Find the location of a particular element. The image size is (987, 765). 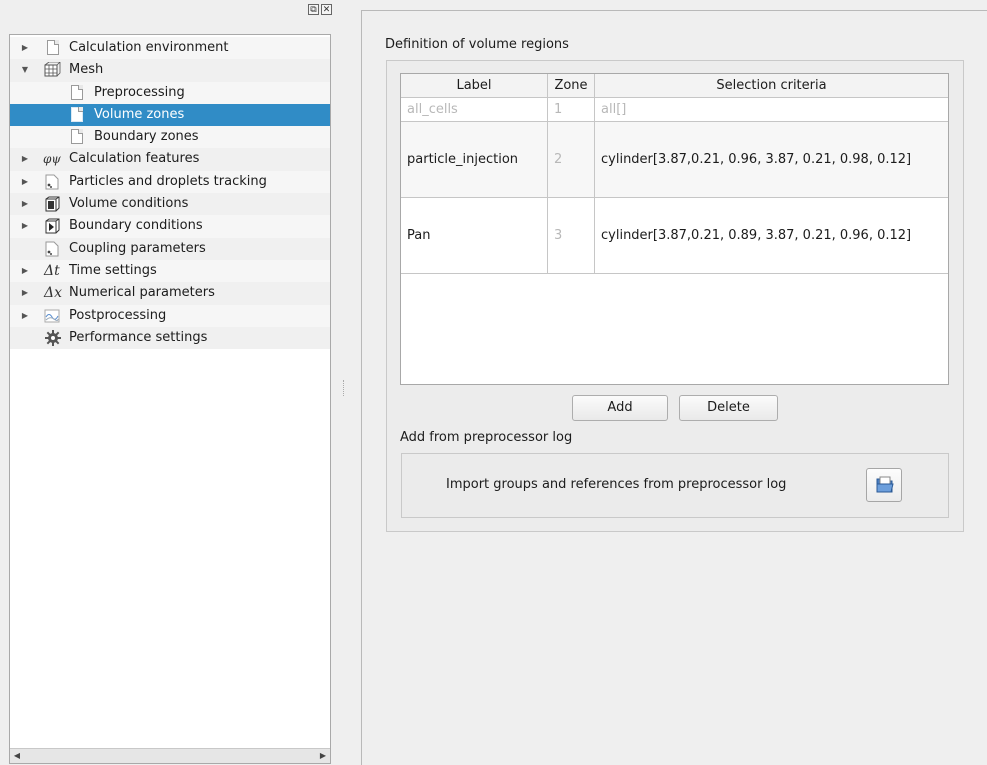

volume-cube-icon is located at coordinates (52, 204).